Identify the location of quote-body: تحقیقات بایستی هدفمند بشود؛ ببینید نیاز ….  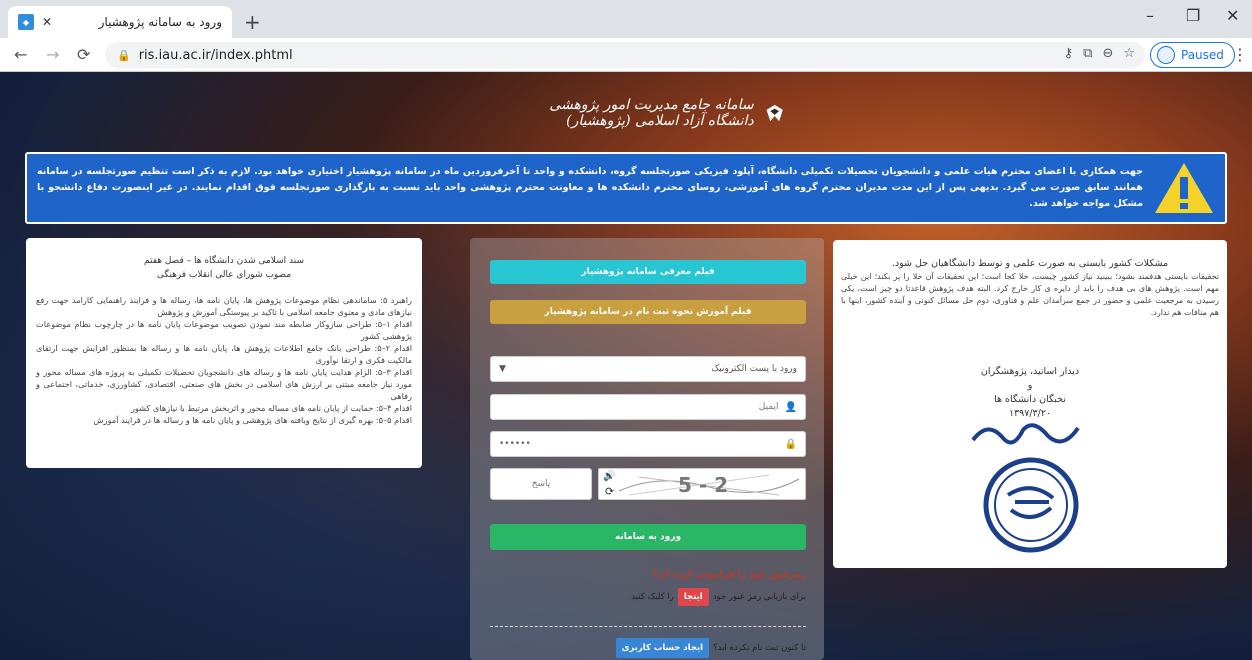
(1030, 294).